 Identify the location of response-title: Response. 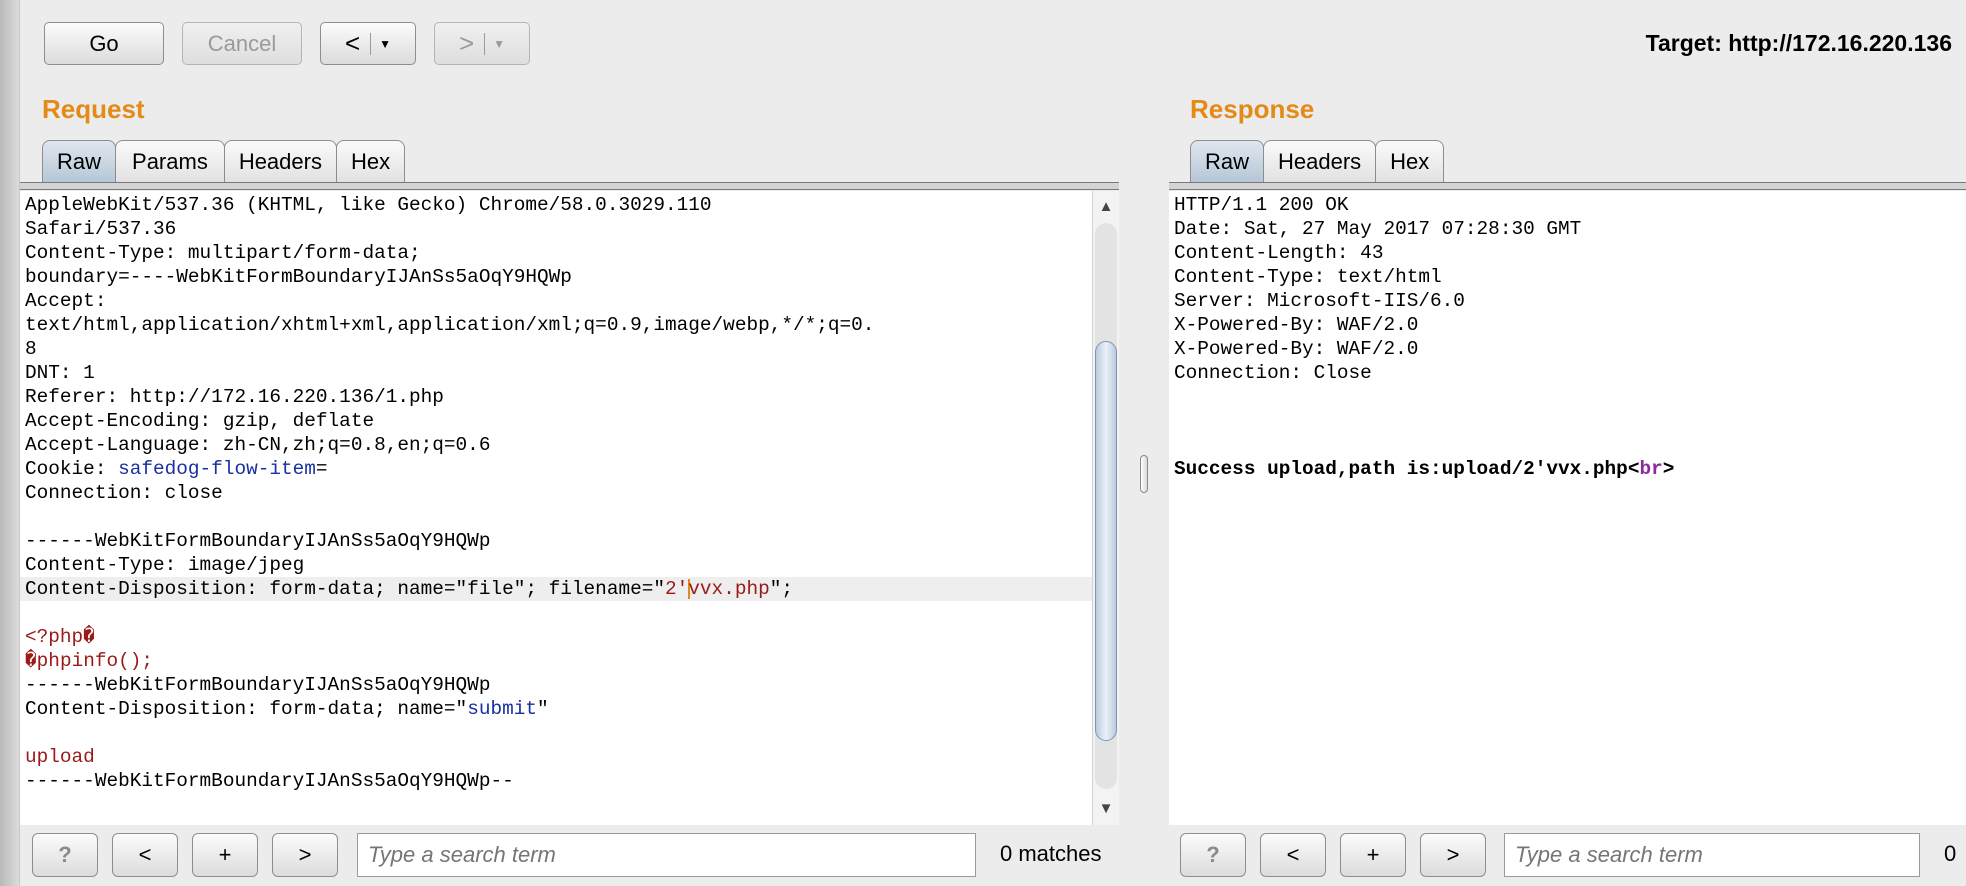
(1252, 109).